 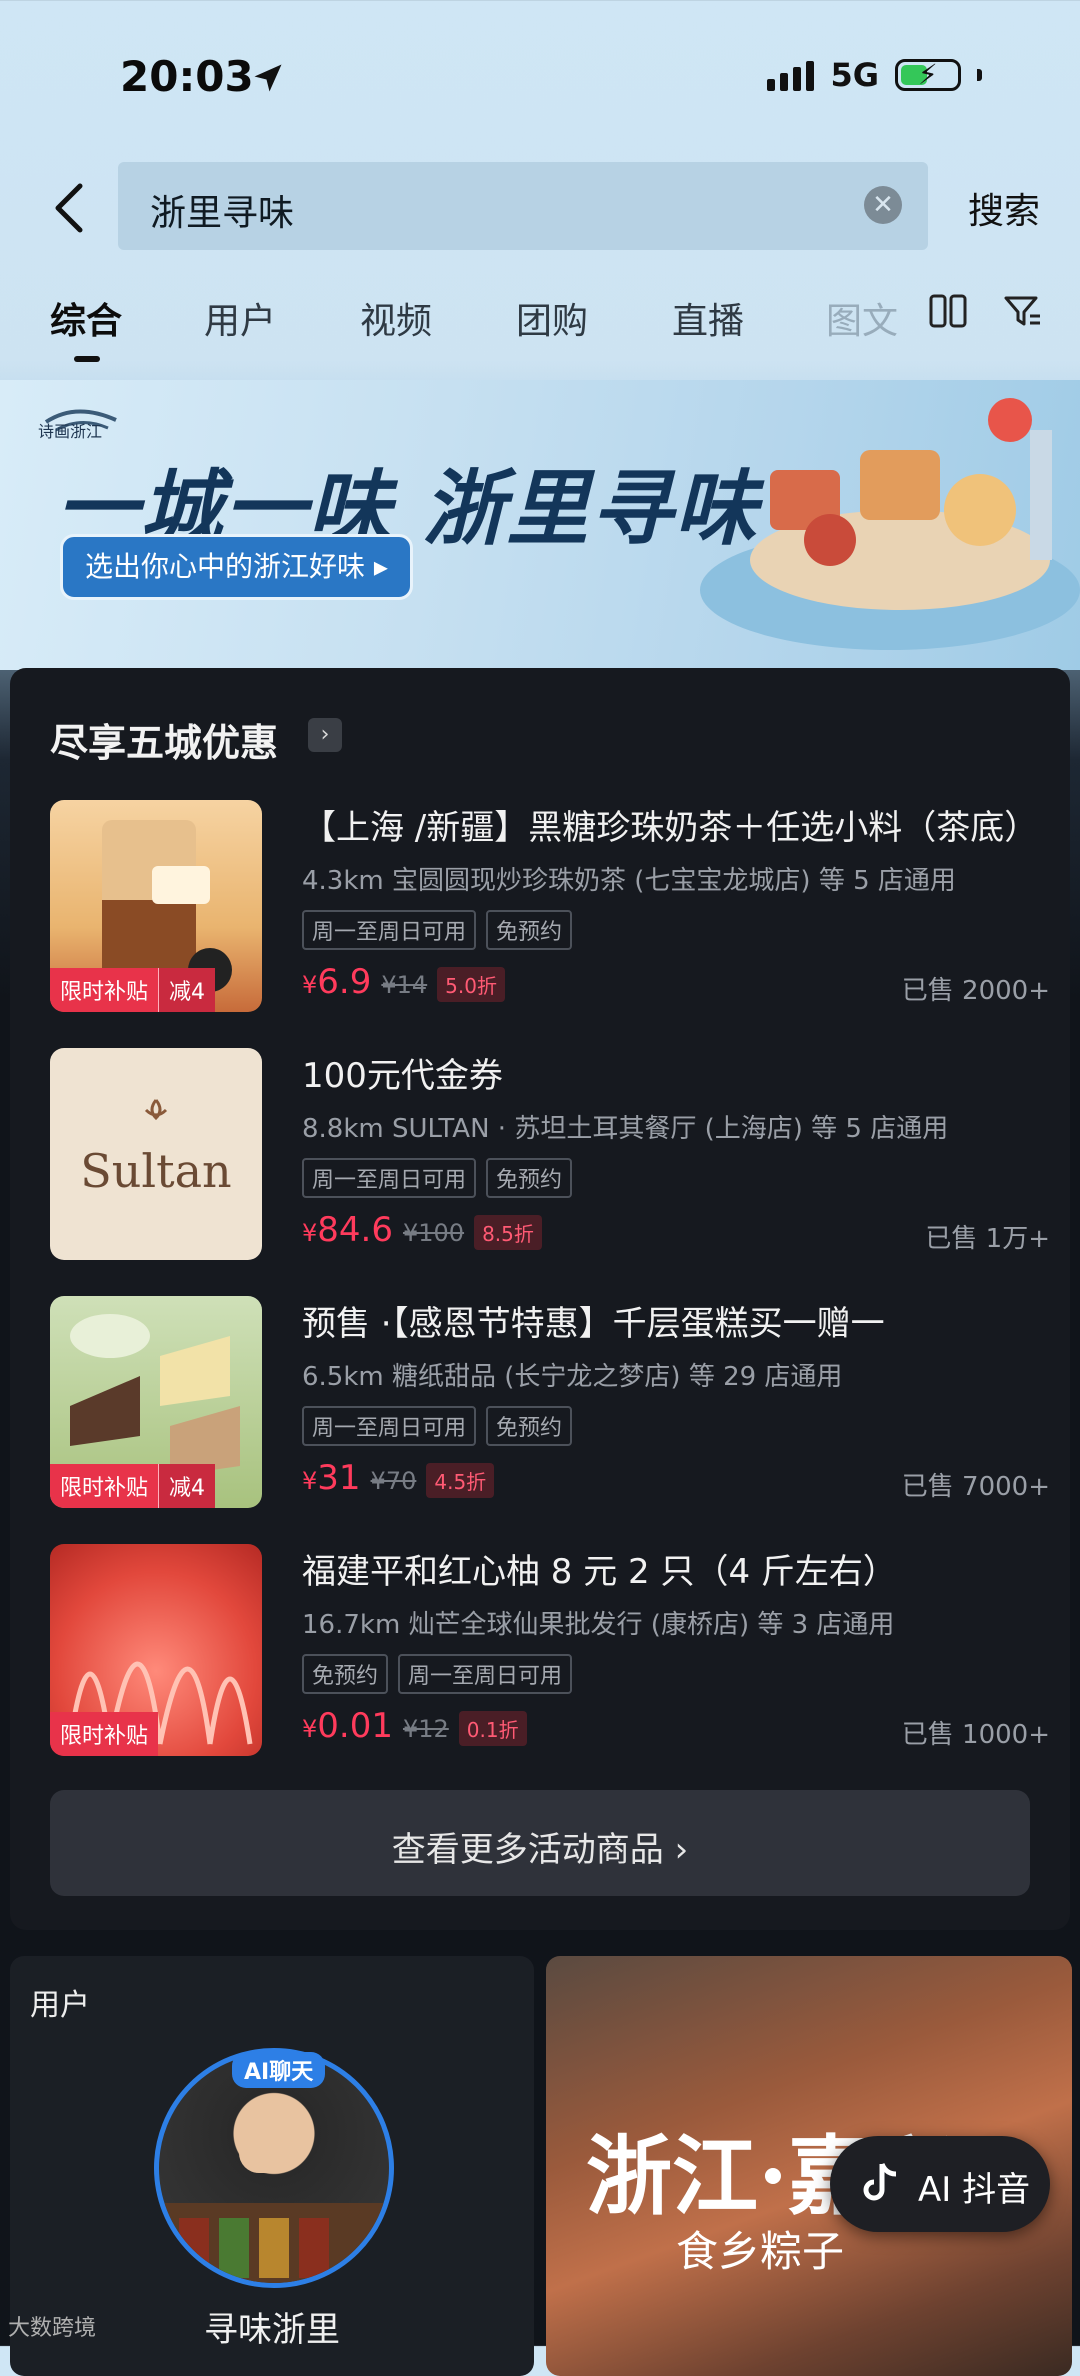 I want to click on deal-price: ¥0.01, so click(x=347, y=1726).